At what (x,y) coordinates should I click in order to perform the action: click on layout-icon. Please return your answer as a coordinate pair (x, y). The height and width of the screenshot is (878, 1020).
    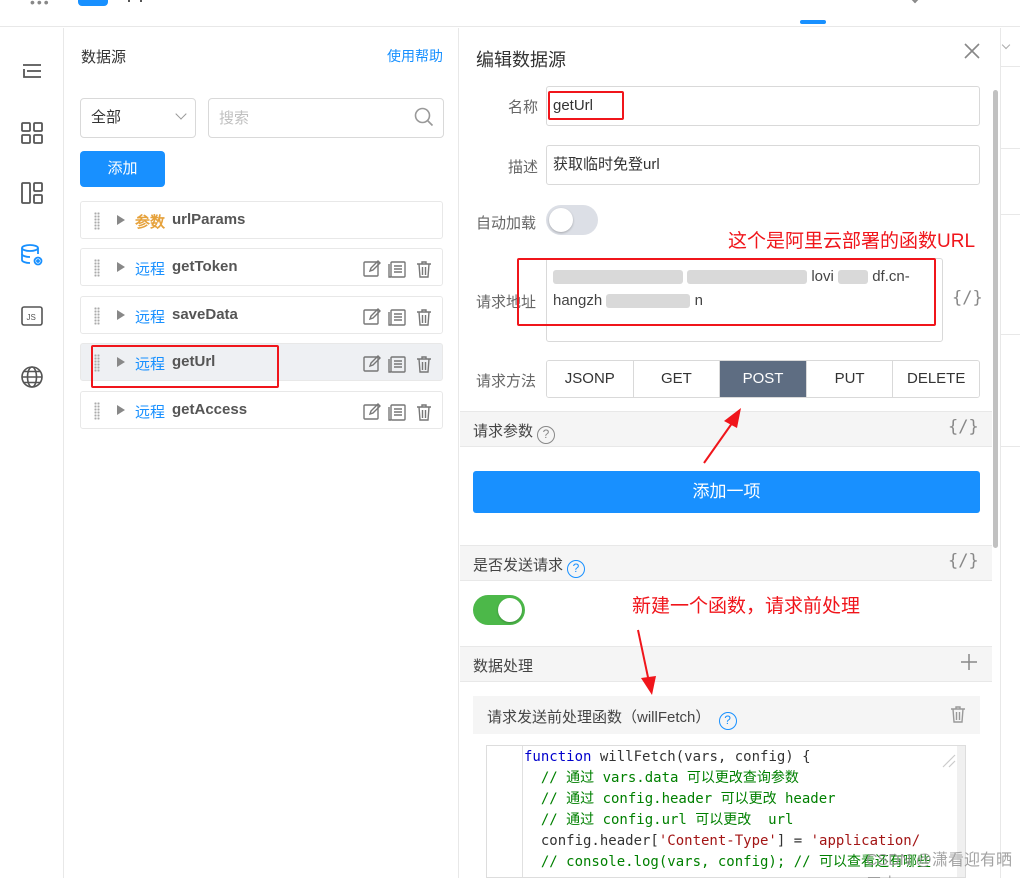
    Looking at the image, I should click on (32, 193).